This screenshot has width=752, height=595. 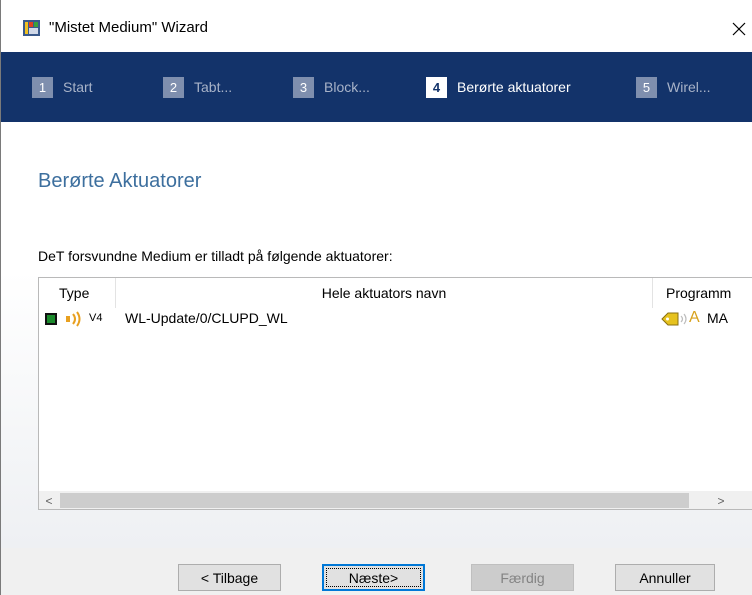 What do you see at coordinates (206, 318) in the screenshot?
I see `actuator-name: WL-Update/0/CLUPD_WL` at bounding box center [206, 318].